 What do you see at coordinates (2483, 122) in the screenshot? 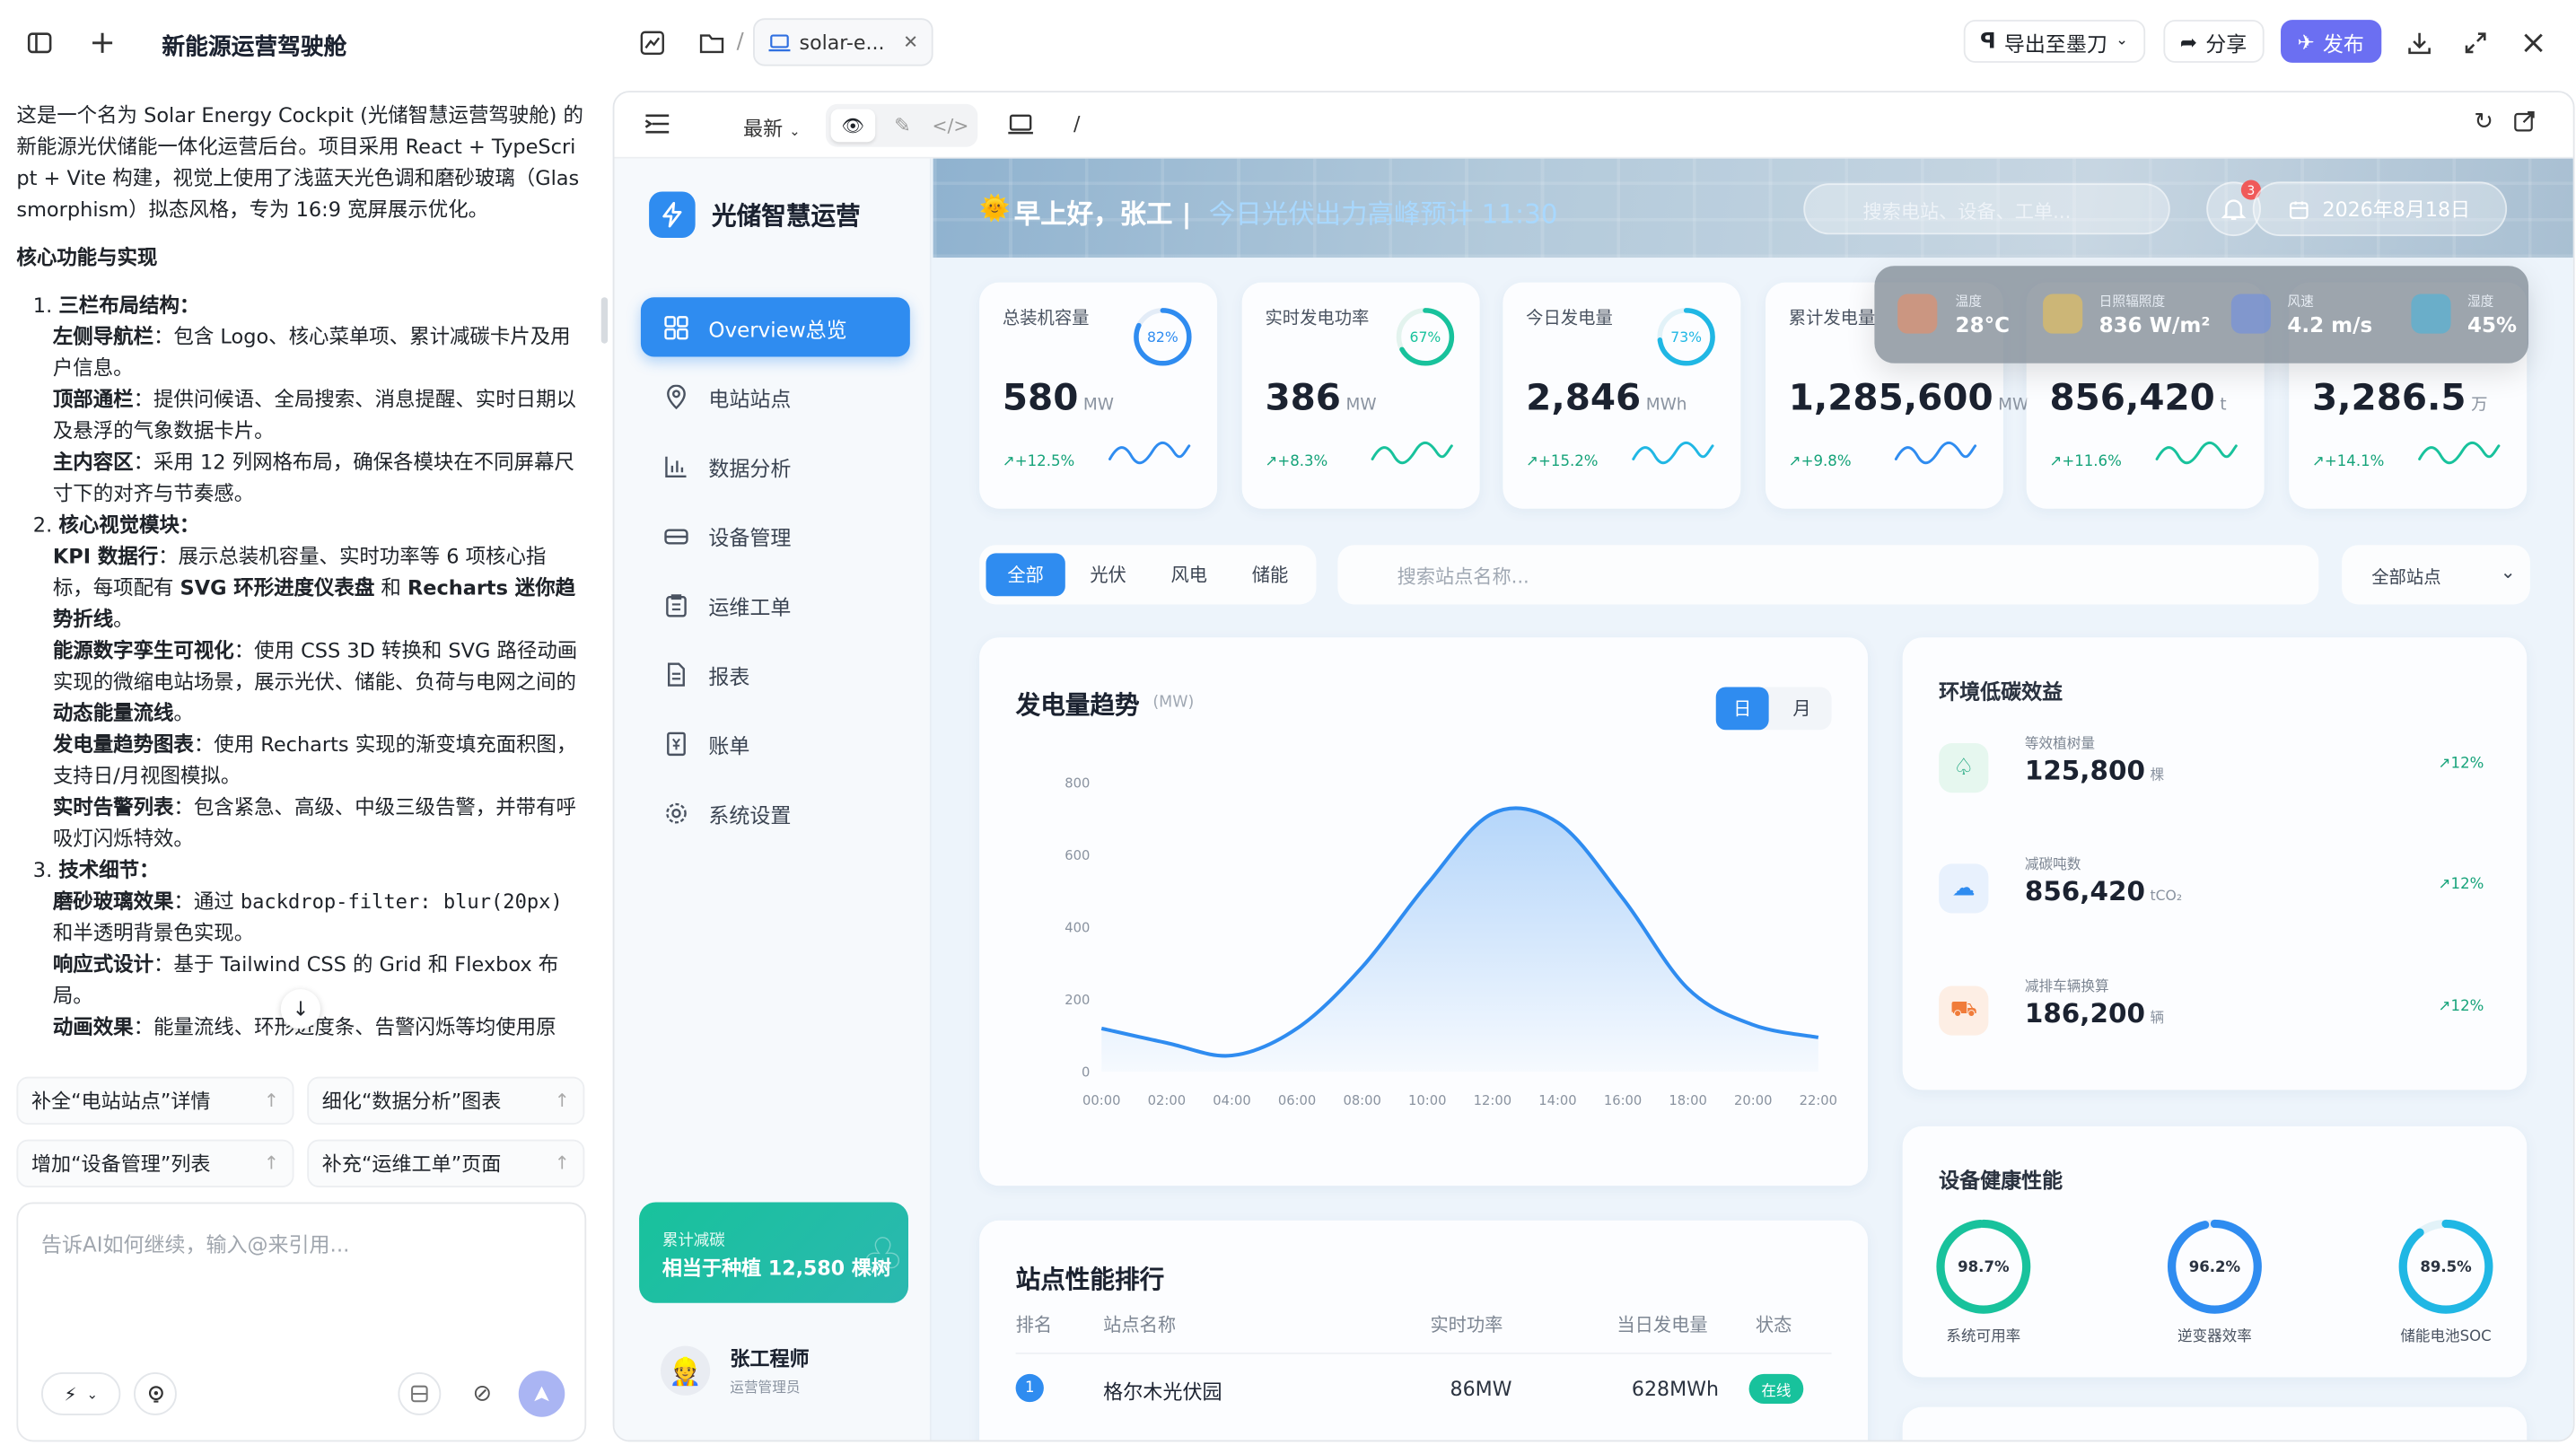
I see `refresh-icon: ↻` at bounding box center [2483, 122].